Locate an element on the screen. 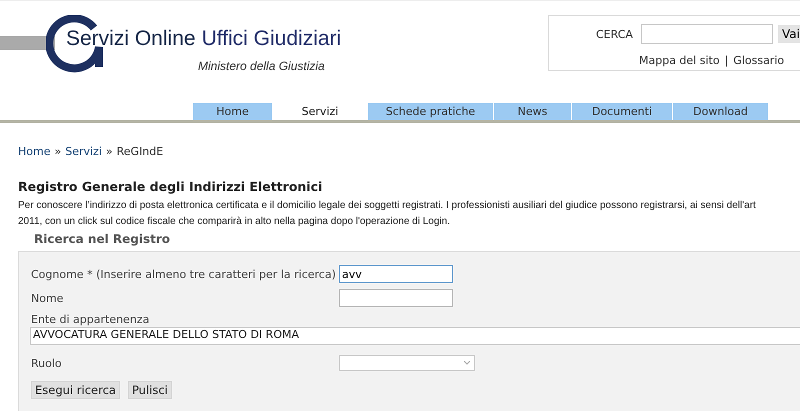 The image size is (800, 411). breadcrumb-link: Home is located at coordinates (34, 151).